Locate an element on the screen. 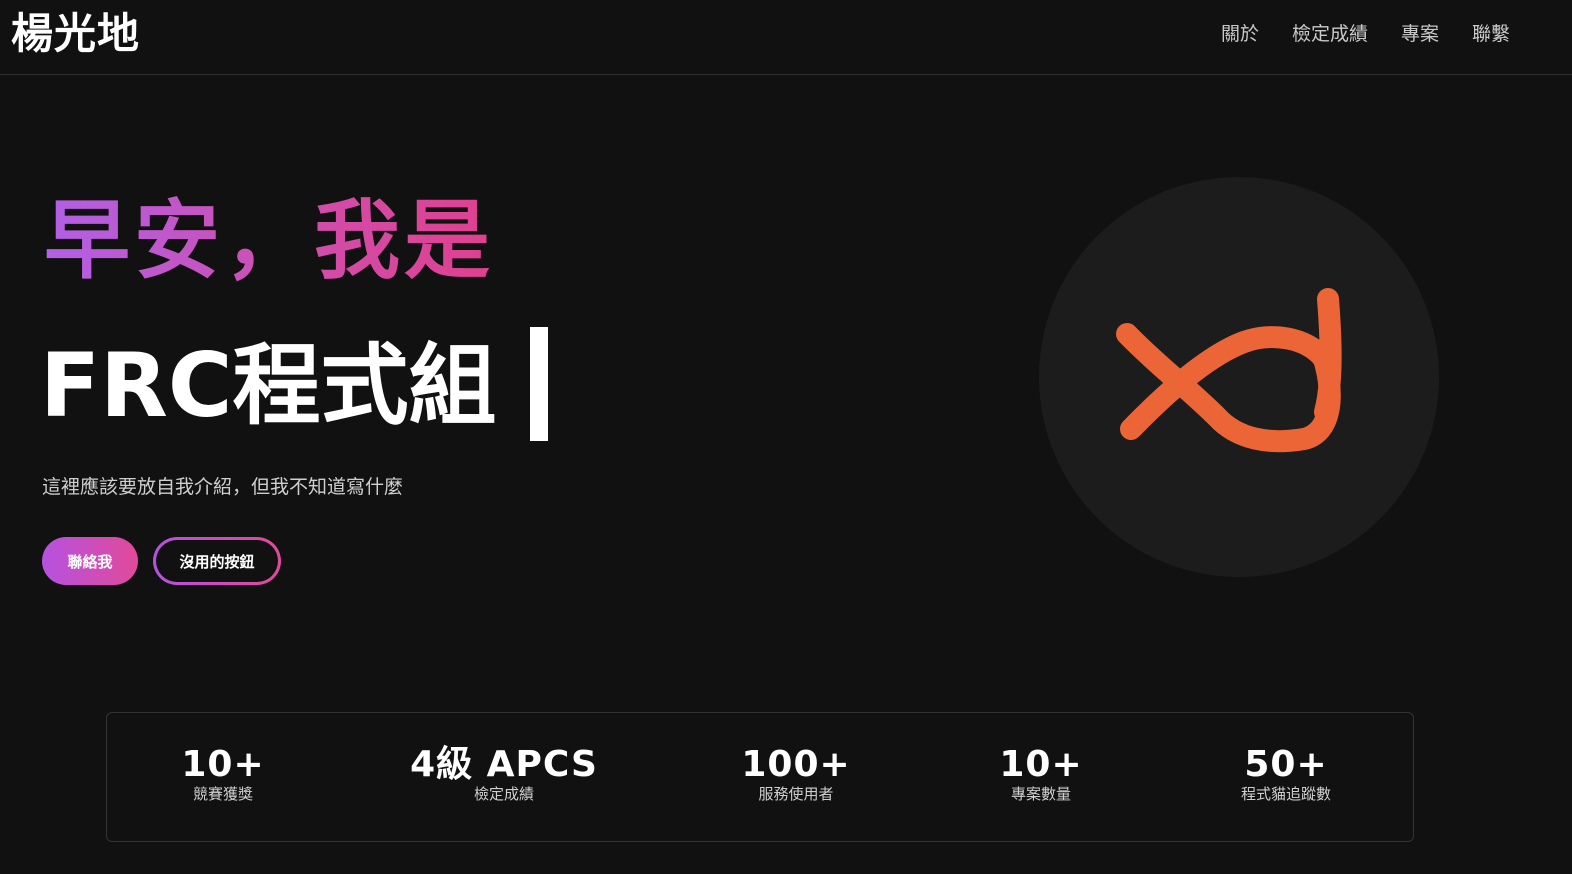 This screenshot has height=874, width=1572. stat-label: 檢定成績 is located at coordinates (504, 794).